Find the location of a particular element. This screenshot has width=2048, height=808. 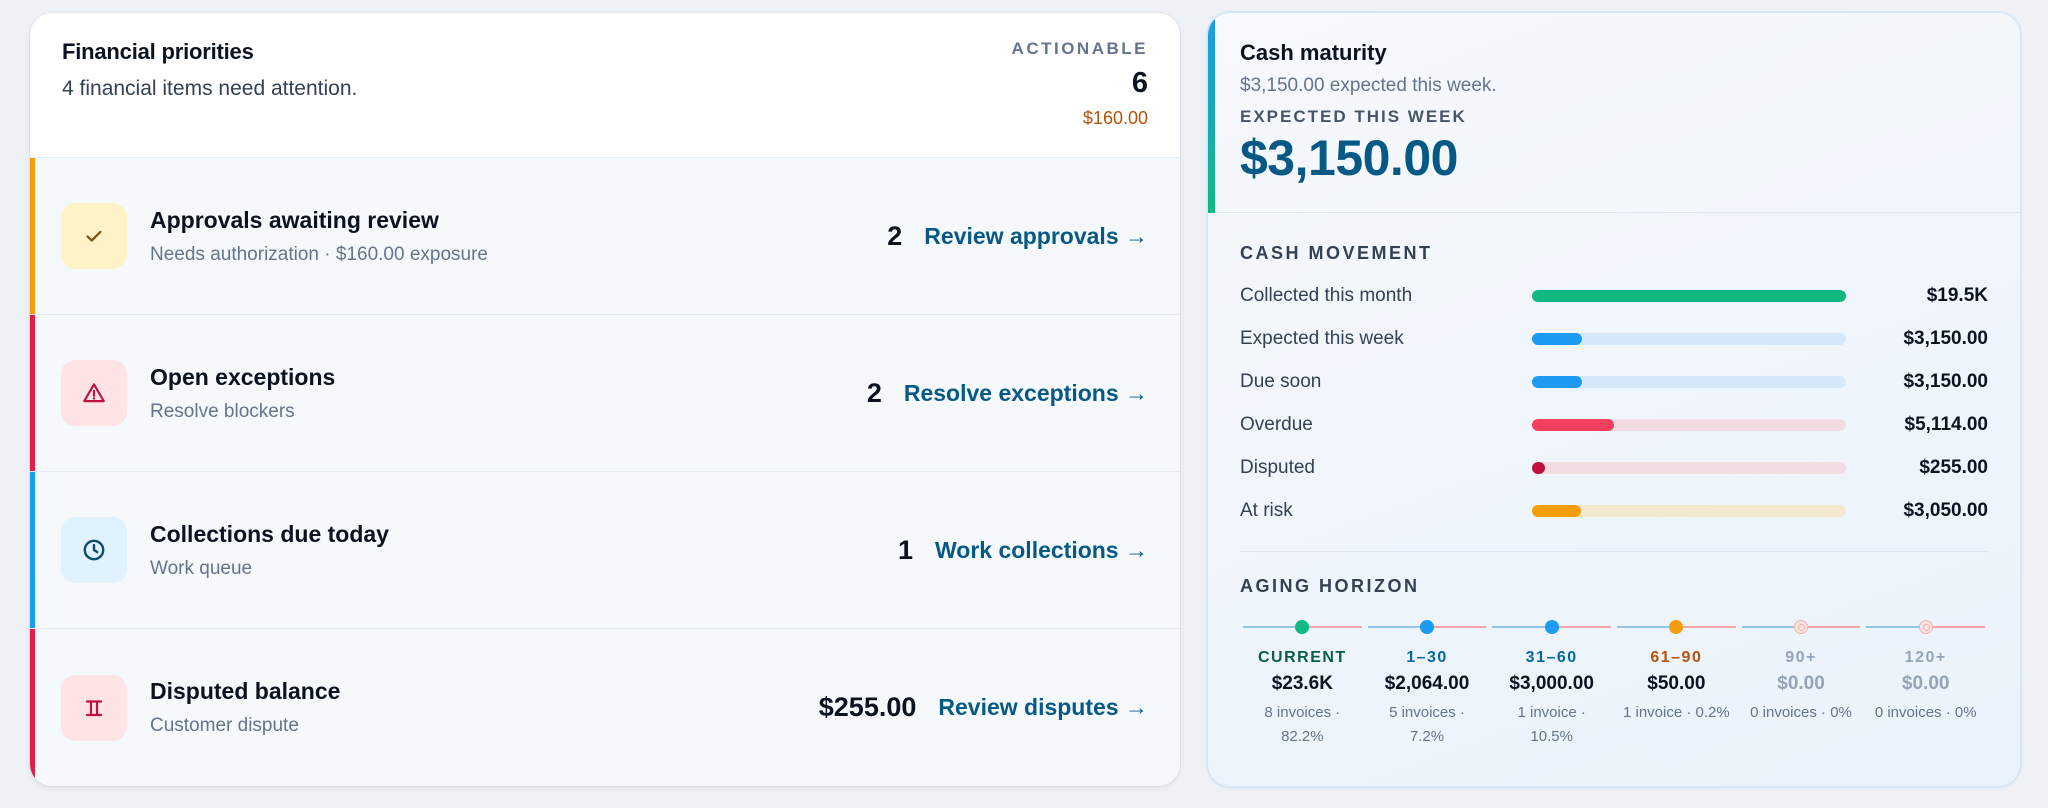

bucket-amount: $3,000.00 is located at coordinates (1551, 683).